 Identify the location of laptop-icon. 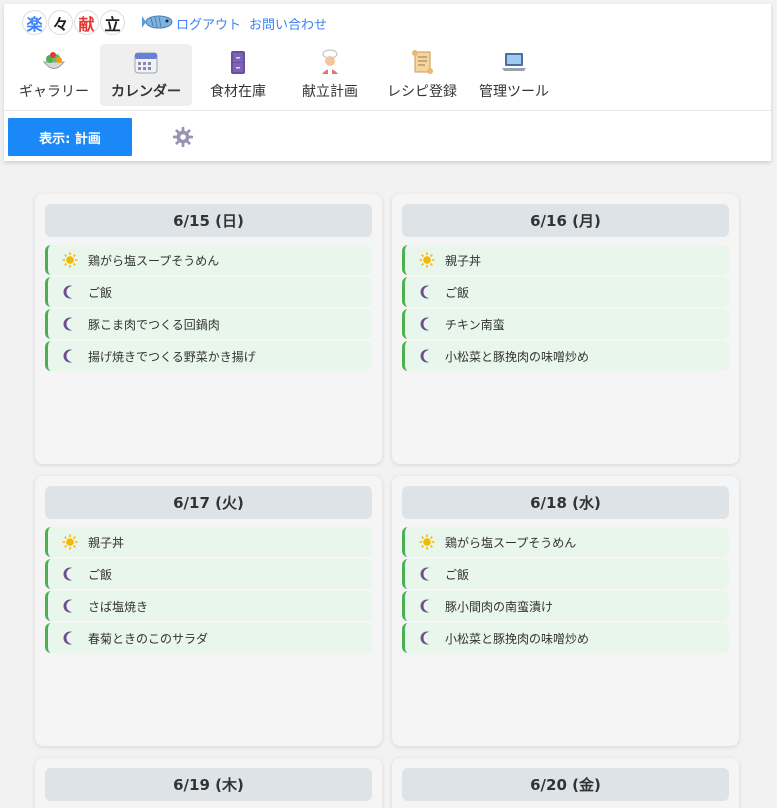
(514, 62).